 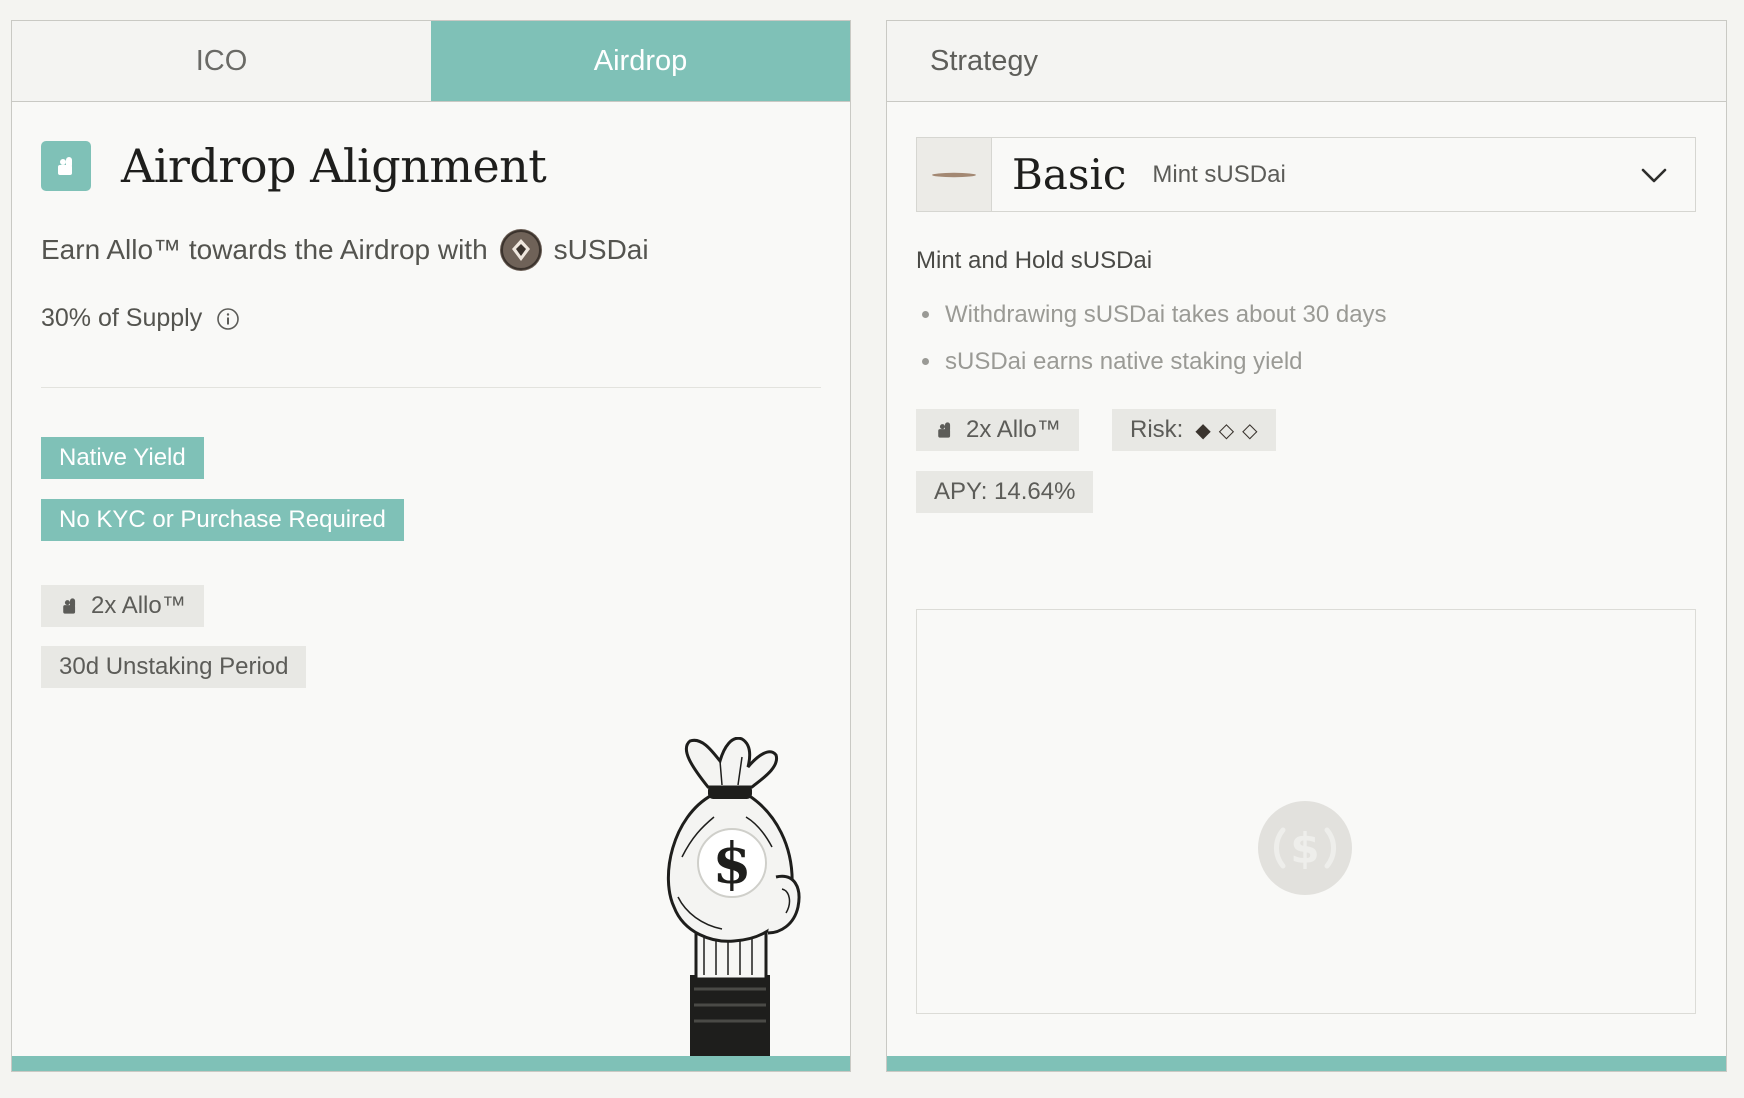 I want to click on strategy-select: Basic Mint sUSDai, so click(x=1306, y=174).